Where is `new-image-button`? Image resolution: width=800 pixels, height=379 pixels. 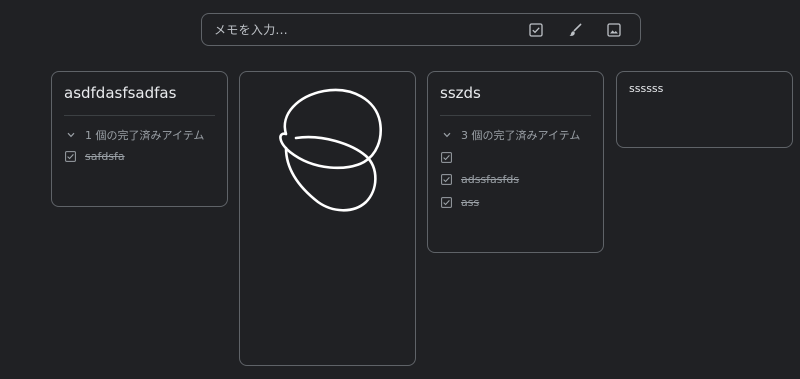
new-image-button is located at coordinates (614, 30).